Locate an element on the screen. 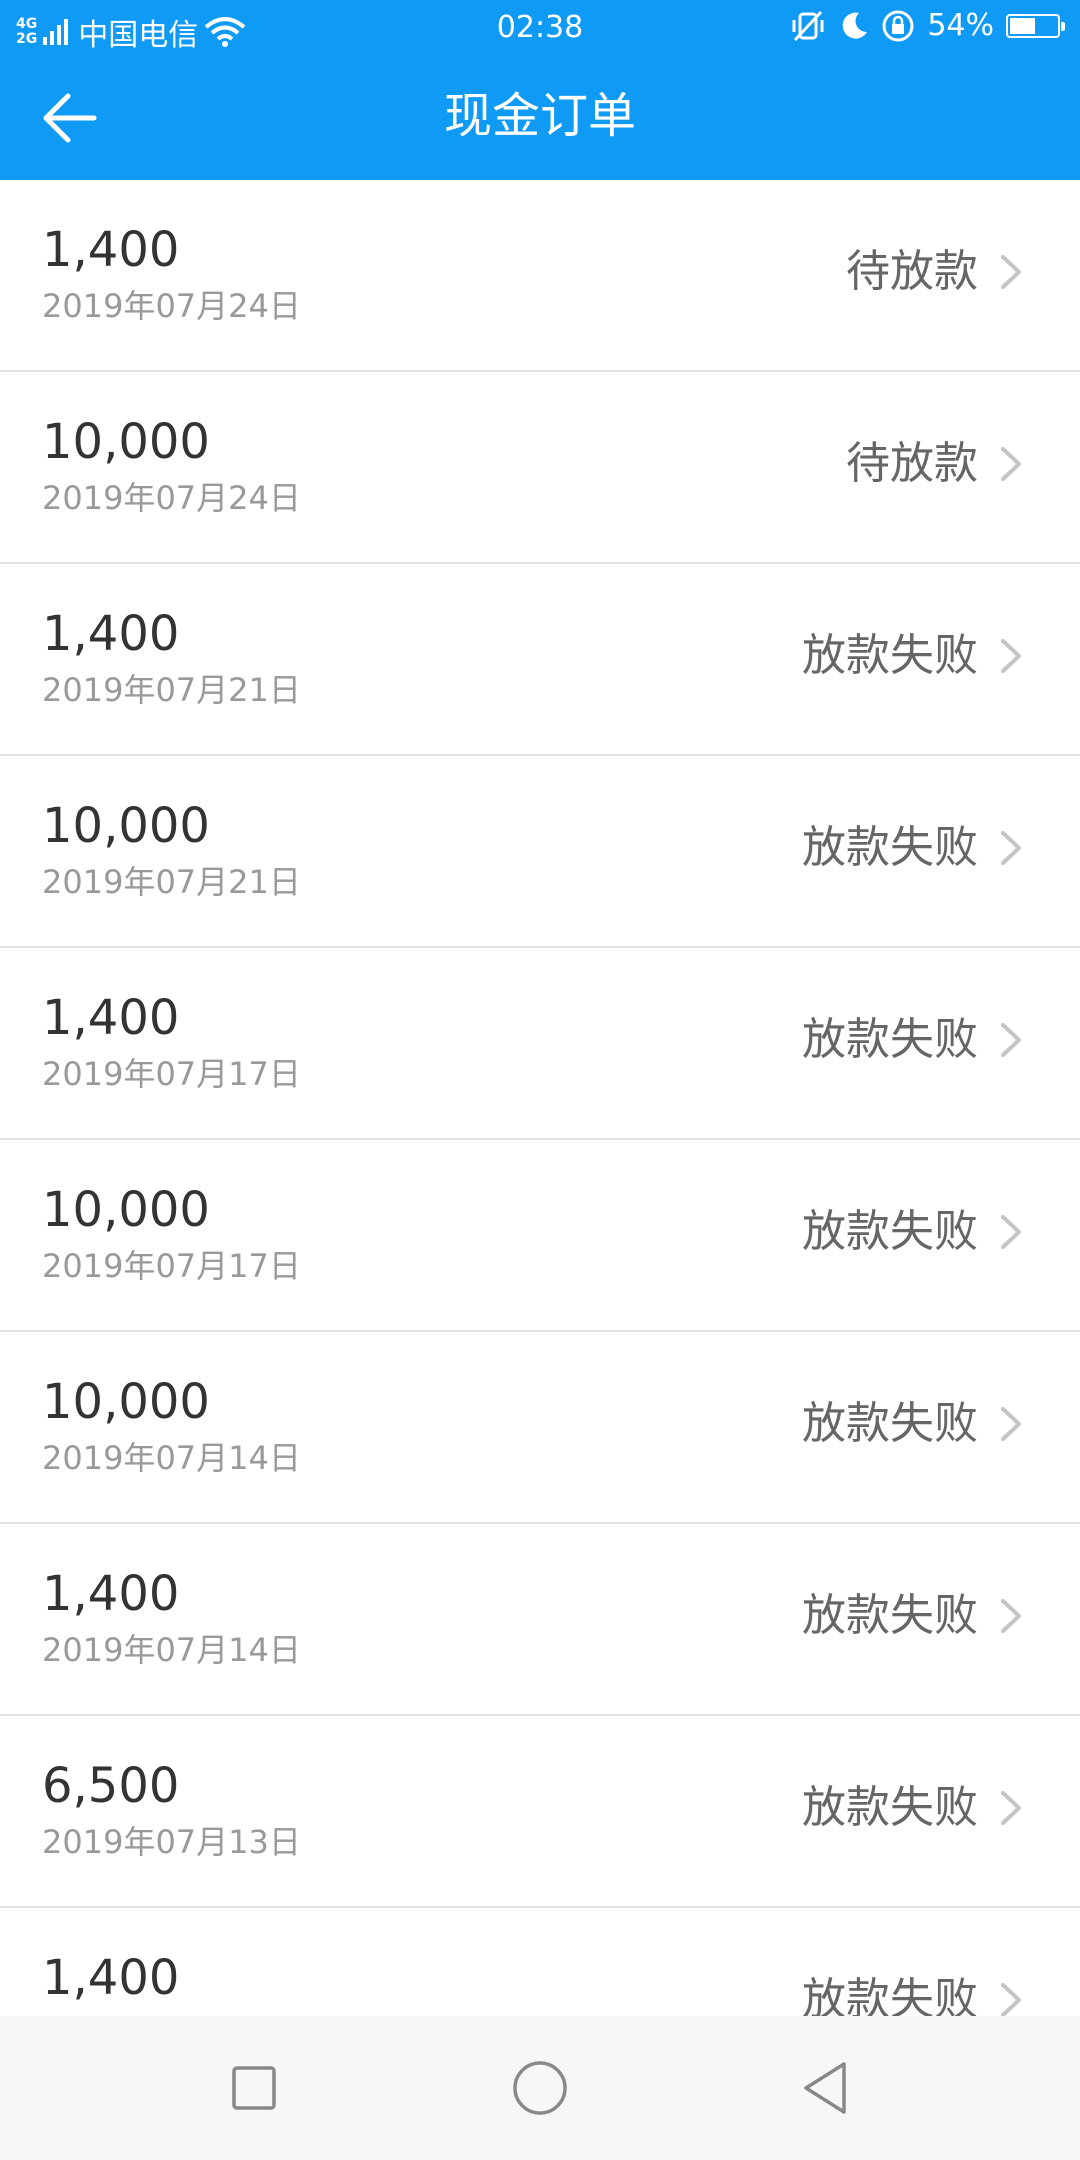 This screenshot has height=2160, width=1080. status-right: 54% is located at coordinates (928, 25).